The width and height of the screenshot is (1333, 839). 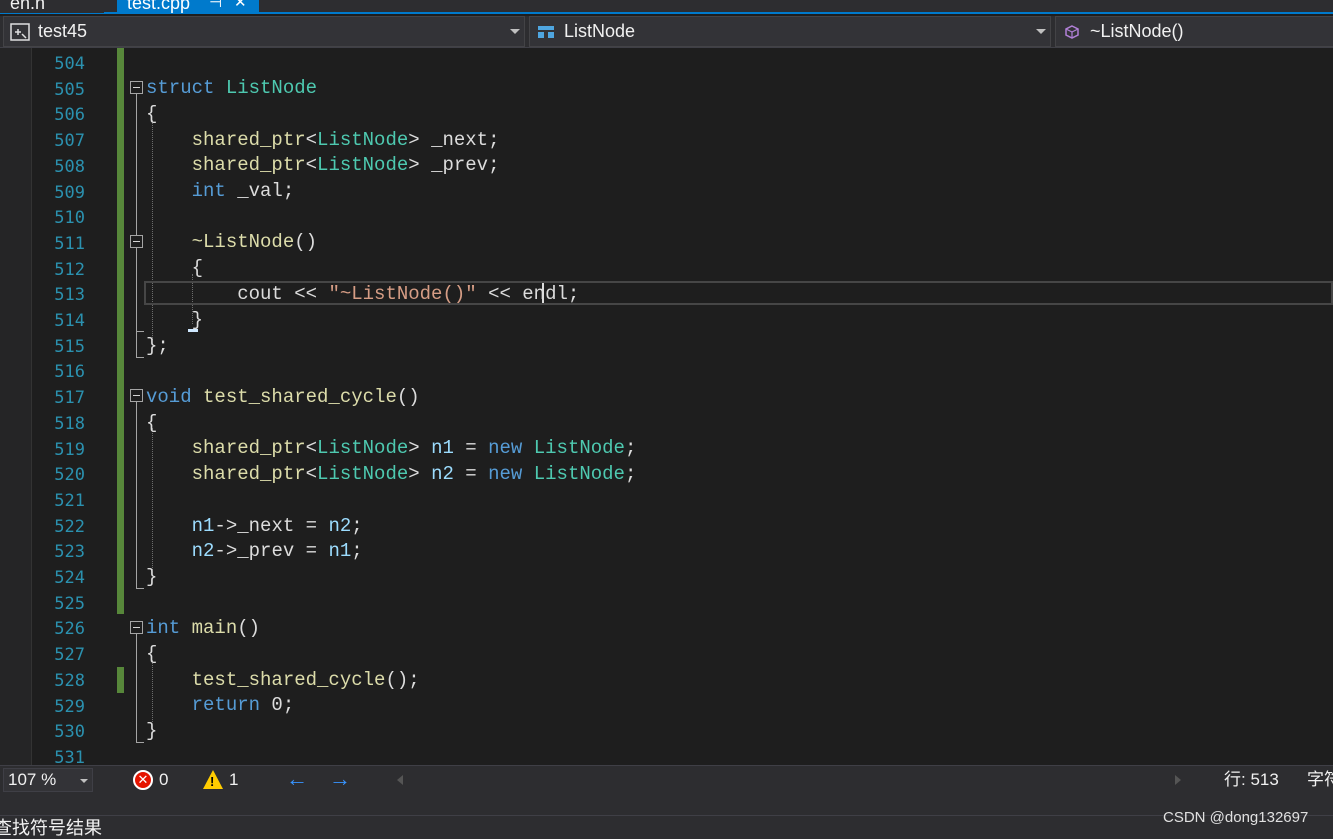 I want to click on code-line-506: {, so click(x=151, y=114).